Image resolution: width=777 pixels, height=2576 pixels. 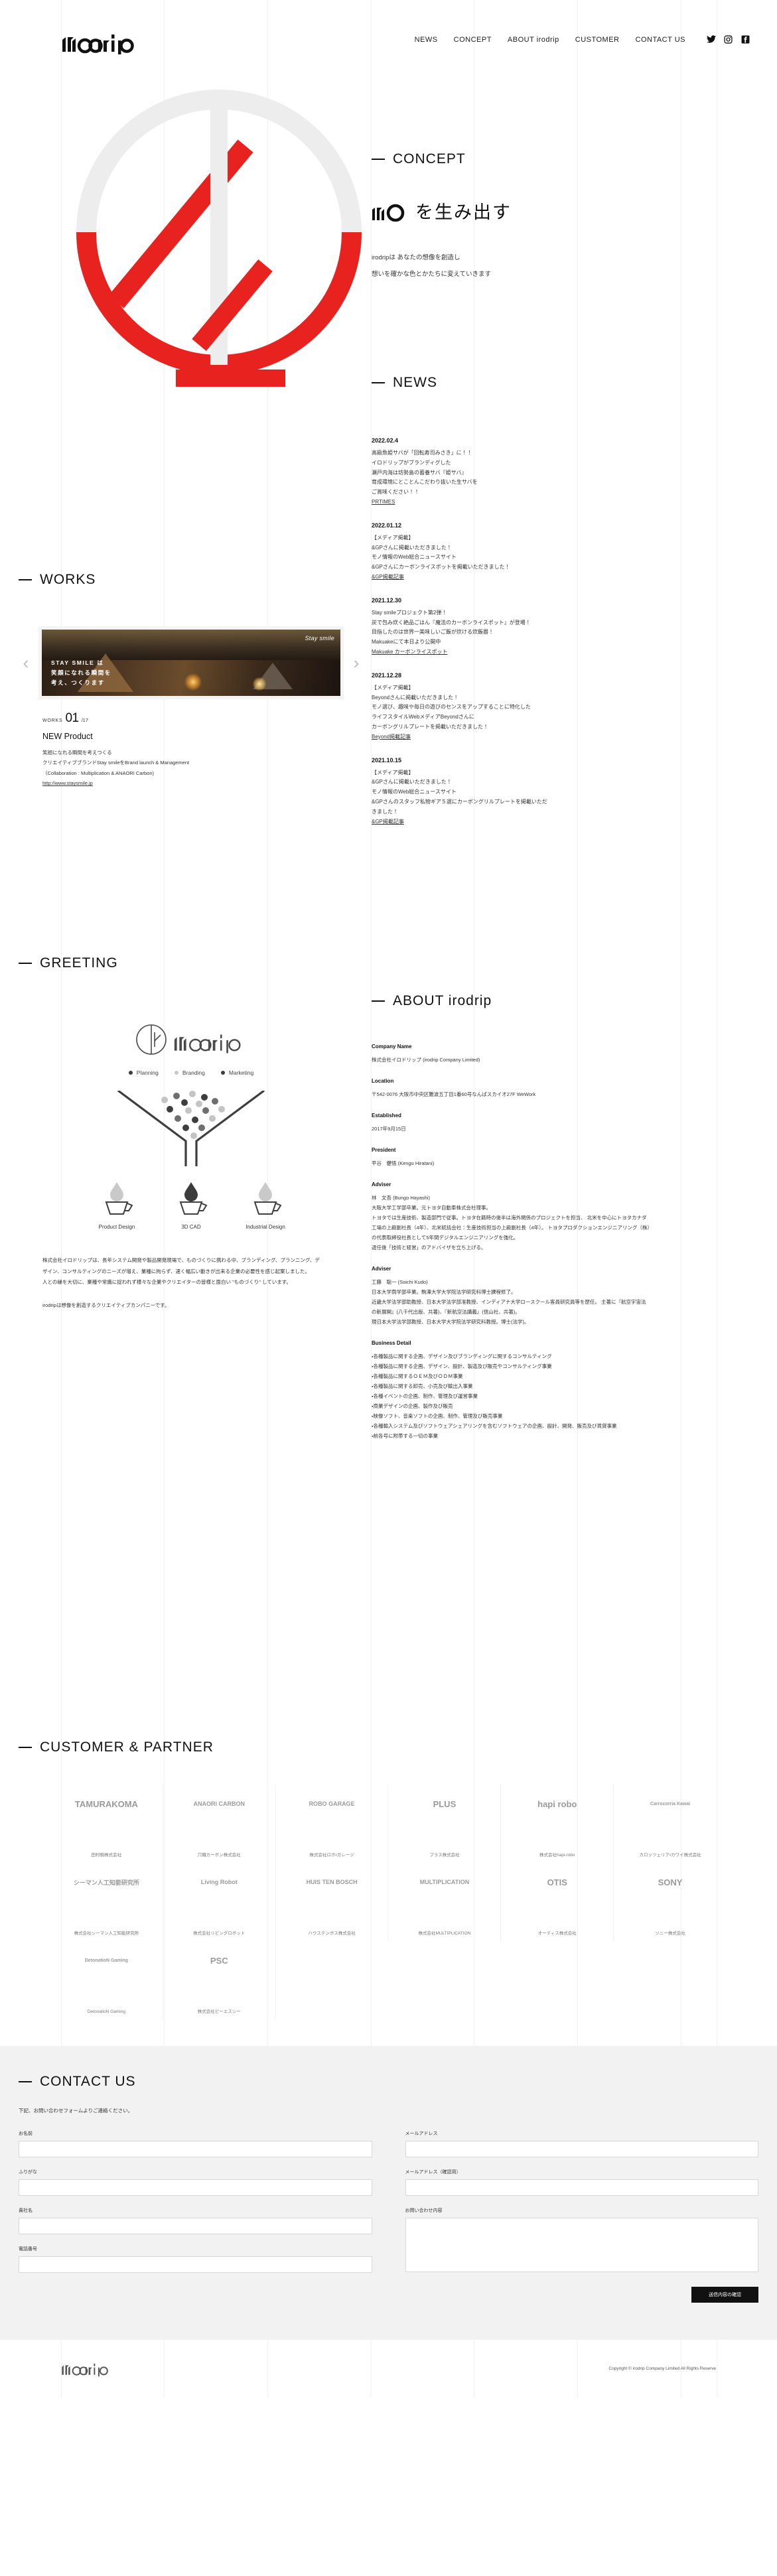 What do you see at coordinates (106, 2011) in the screenshot?
I see `customer-logo-caption: DetonatioN Gaming` at bounding box center [106, 2011].